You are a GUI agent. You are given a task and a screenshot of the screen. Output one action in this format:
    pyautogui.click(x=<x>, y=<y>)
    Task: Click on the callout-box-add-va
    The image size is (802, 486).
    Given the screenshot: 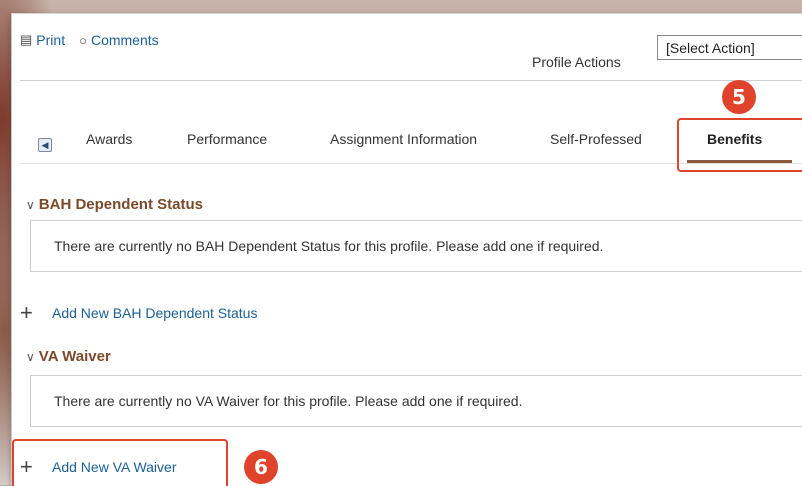 What is the action you would take?
    pyautogui.click(x=120, y=462)
    